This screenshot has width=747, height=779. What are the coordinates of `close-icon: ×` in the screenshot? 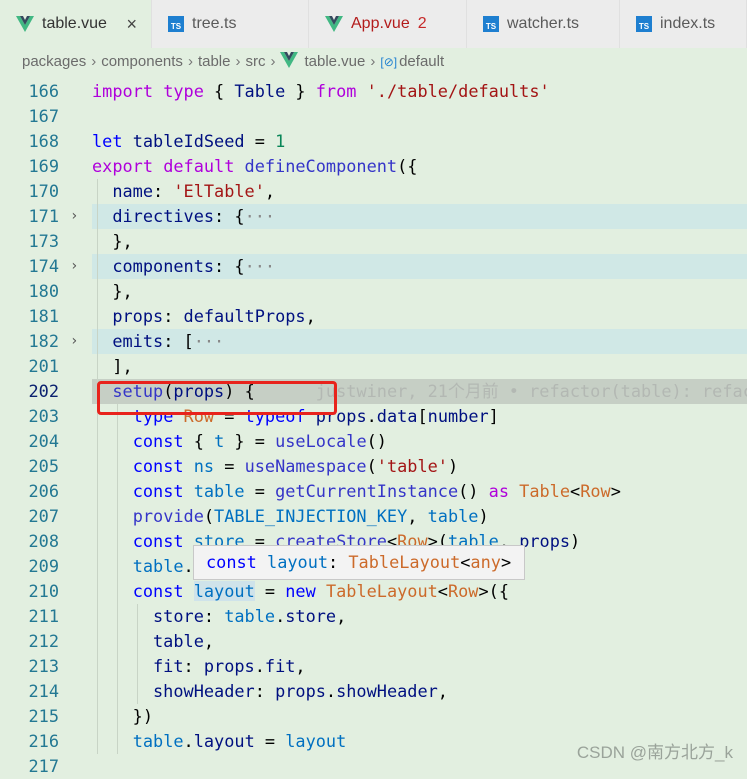 It's located at (131, 24).